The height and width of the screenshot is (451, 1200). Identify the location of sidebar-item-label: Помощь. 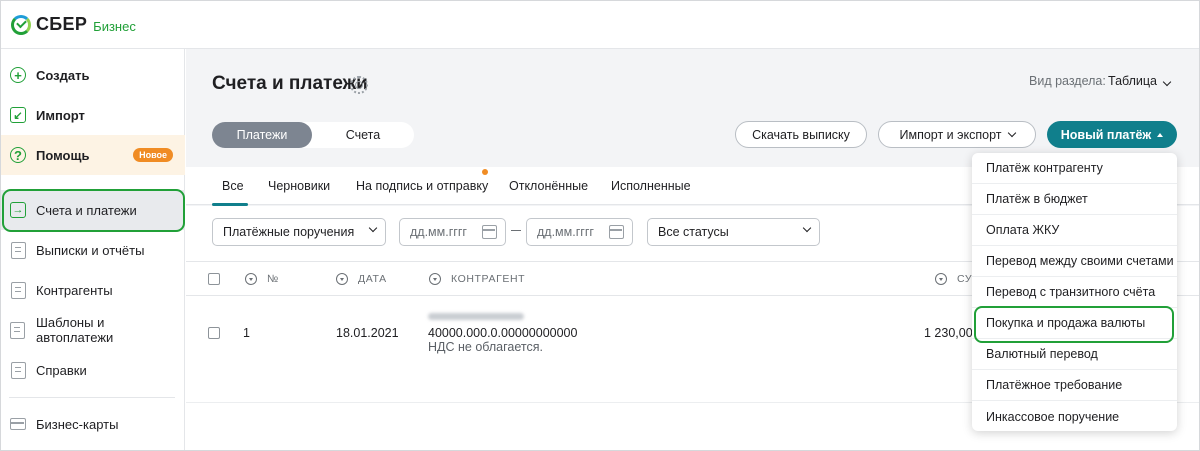
(63, 155).